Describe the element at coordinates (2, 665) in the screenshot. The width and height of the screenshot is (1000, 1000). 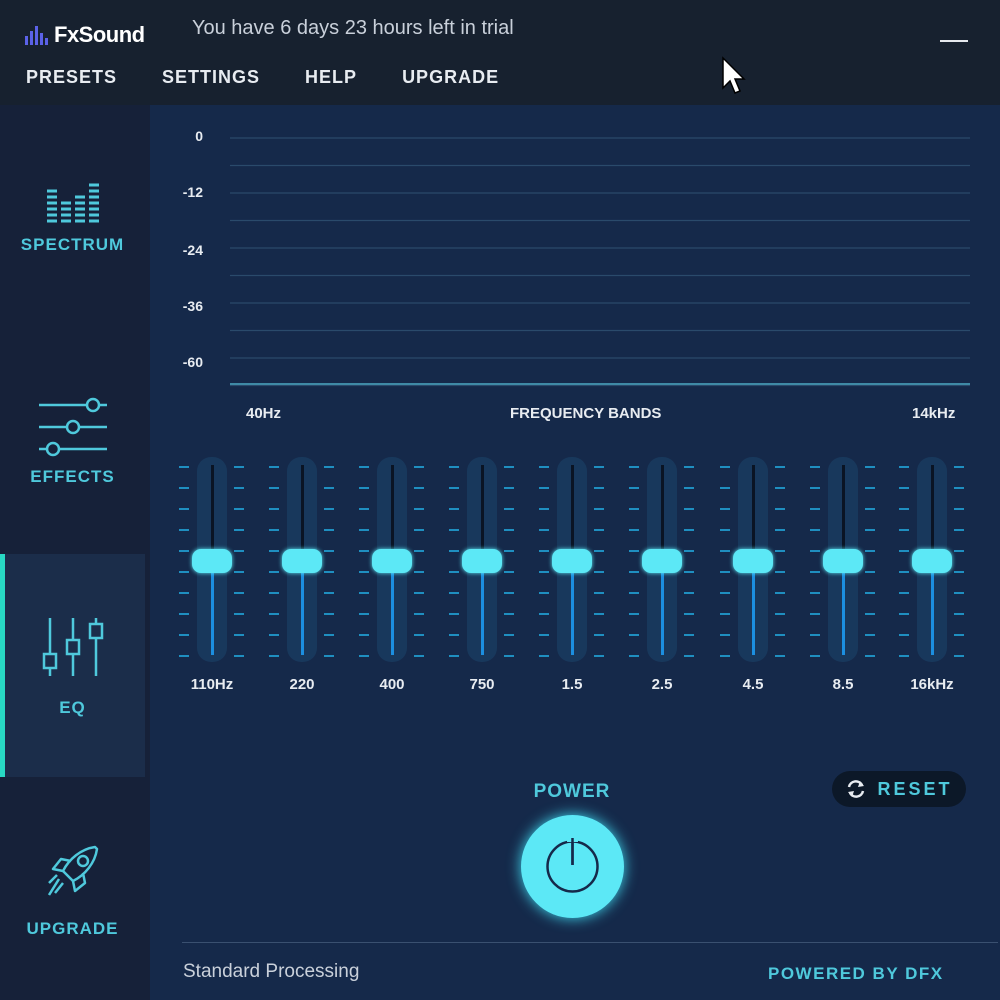
I see `active-indicator` at that location.